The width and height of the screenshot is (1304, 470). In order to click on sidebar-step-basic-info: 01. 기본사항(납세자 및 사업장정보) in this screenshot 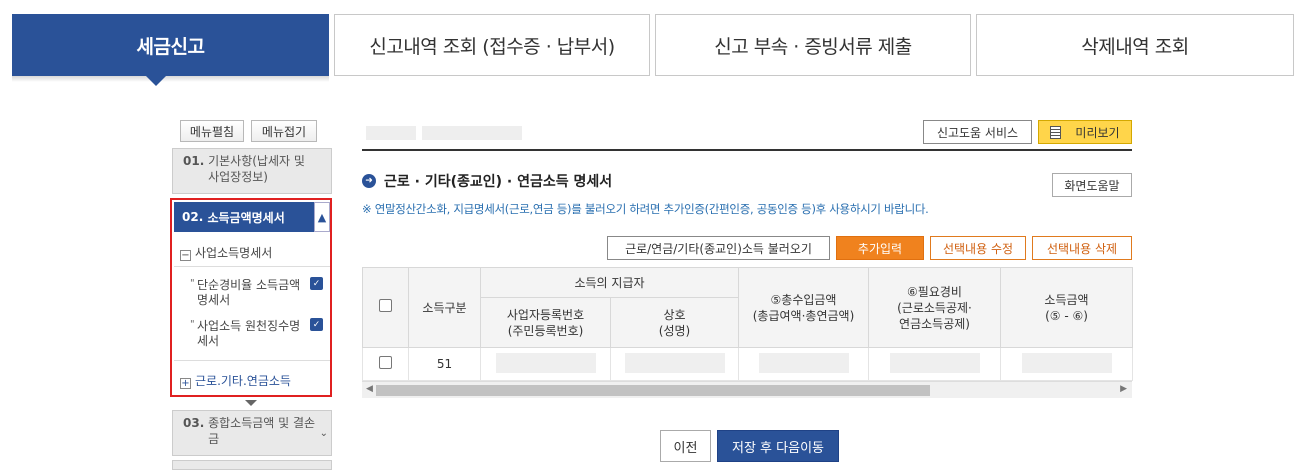, I will do `click(252, 171)`.